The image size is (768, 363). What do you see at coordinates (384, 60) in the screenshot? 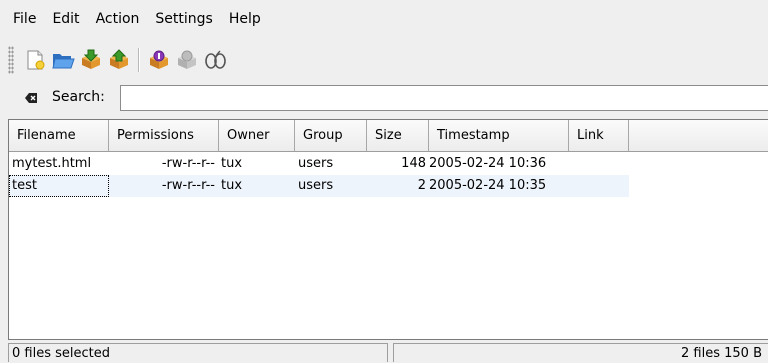
I see `toolbar` at bounding box center [384, 60].